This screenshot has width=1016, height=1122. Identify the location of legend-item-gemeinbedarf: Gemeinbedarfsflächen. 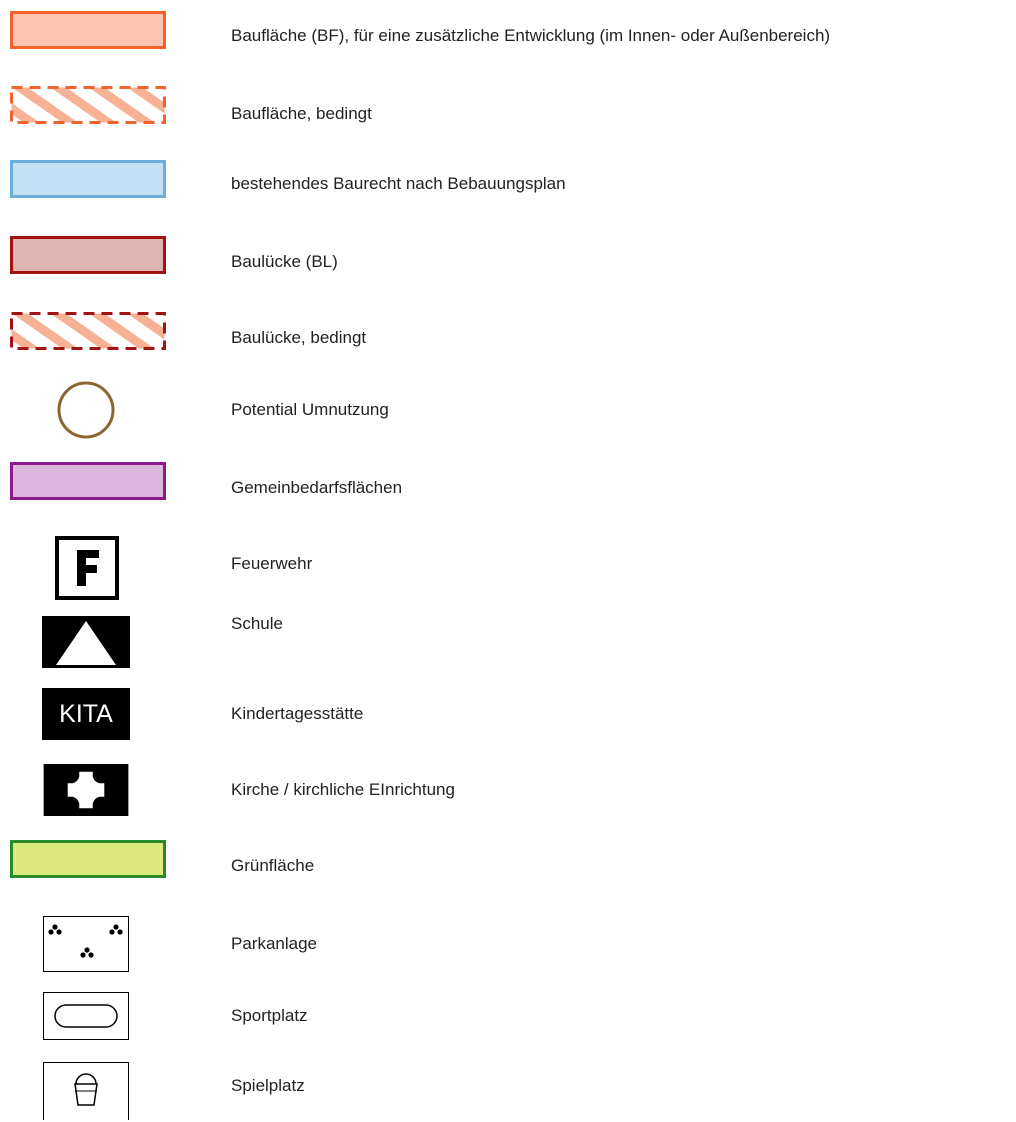
(508, 492).